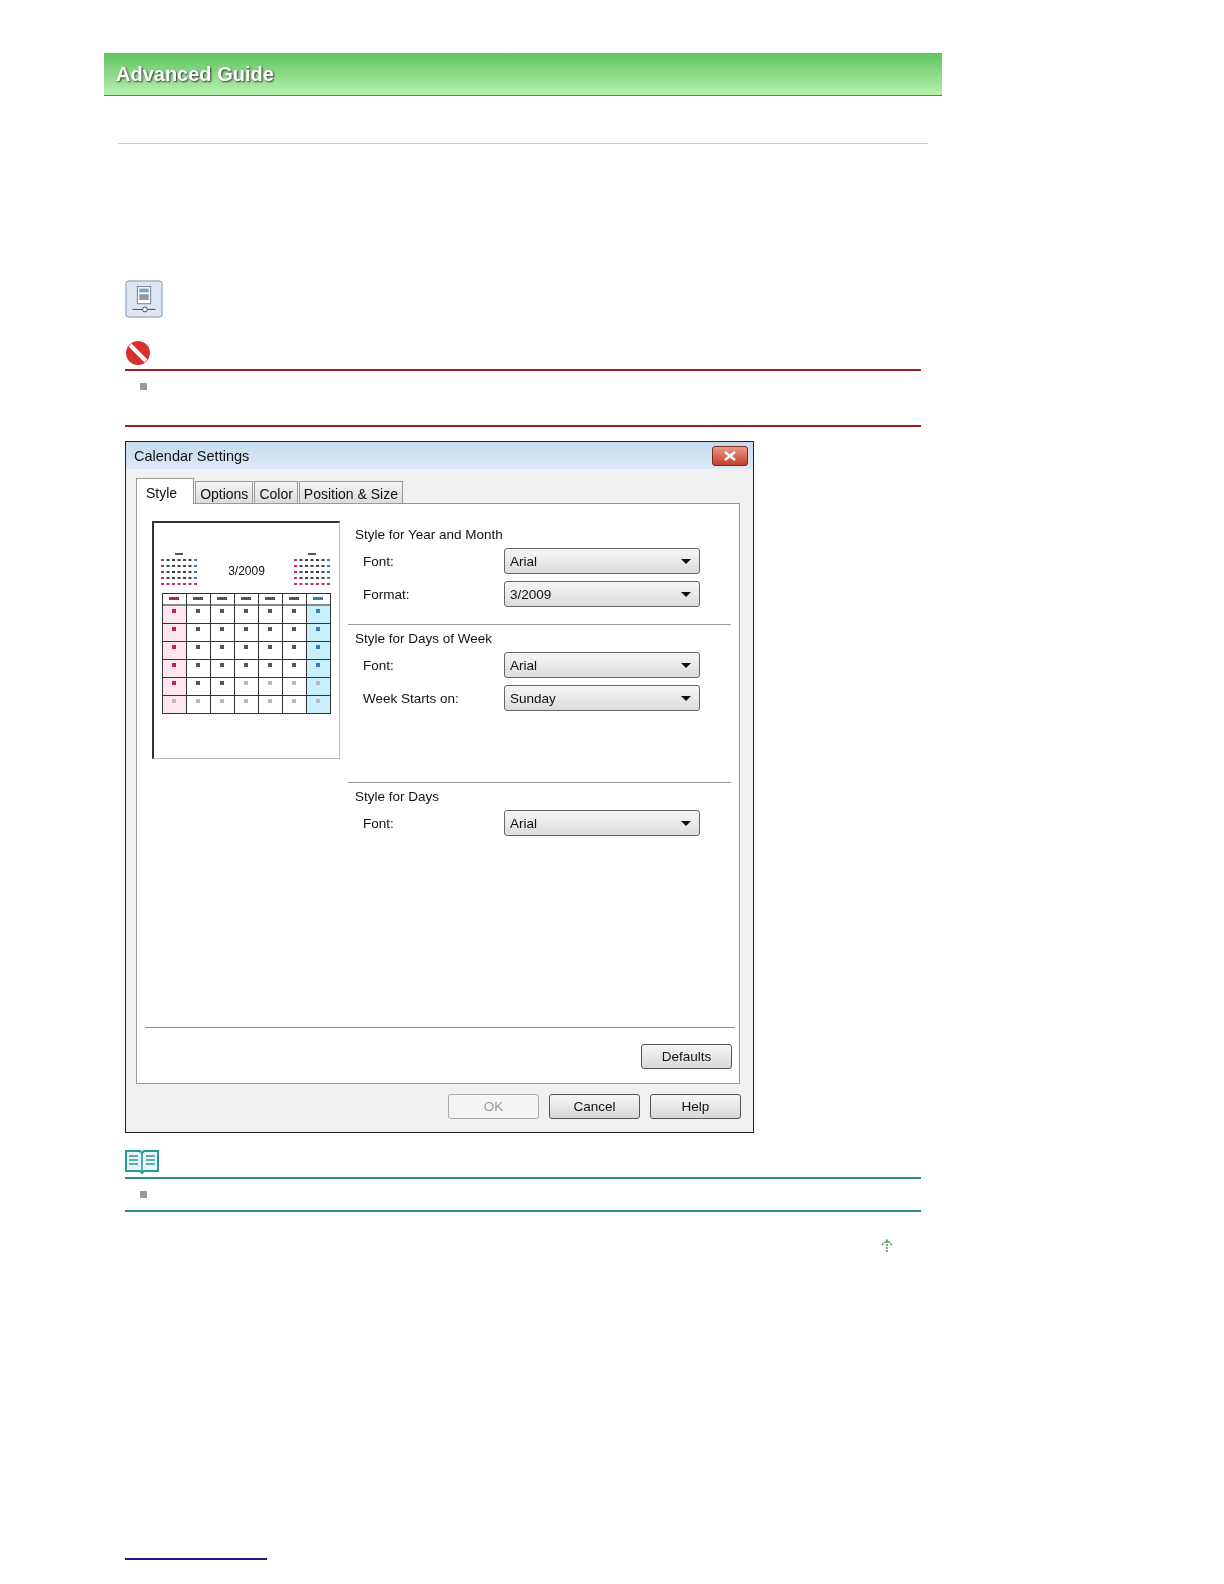 This screenshot has height=1584, width=1224. What do you see at coordinates (424, 638) in the screenshot?
I see `group-title: Style for Days of Week` at bounding box center [424, 638].